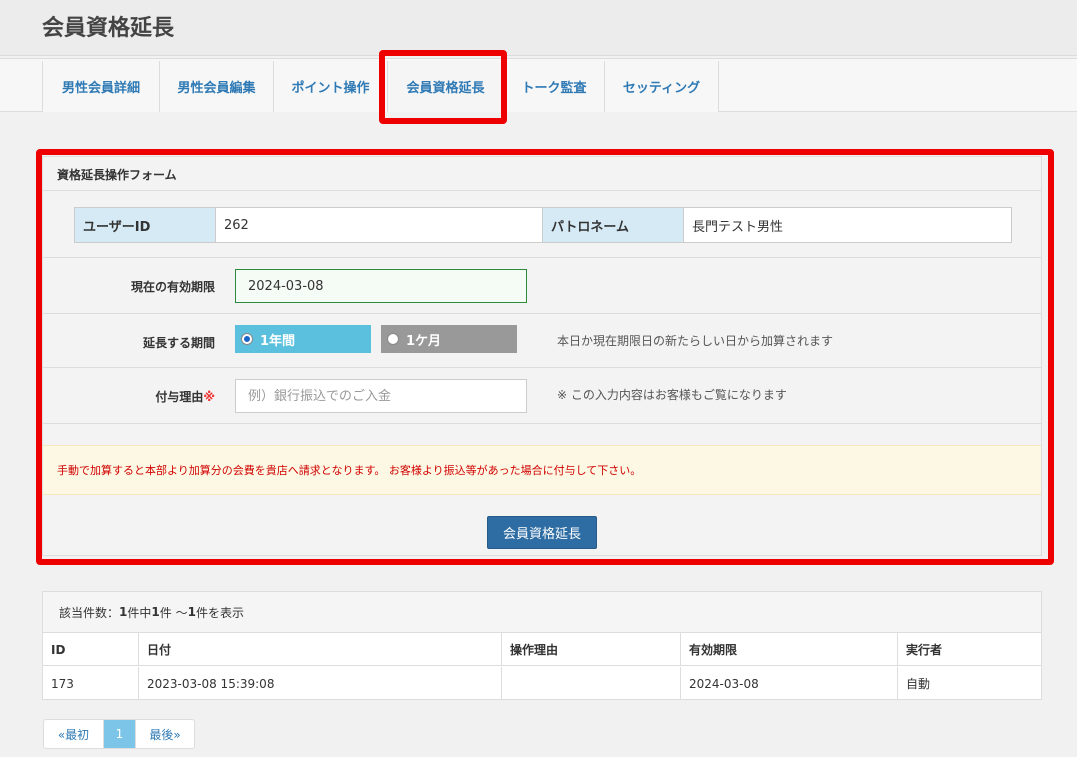  Describe the element at coordinates (108, 28) in the screenshot. I see `page-title: 会員資格延長` at that location.